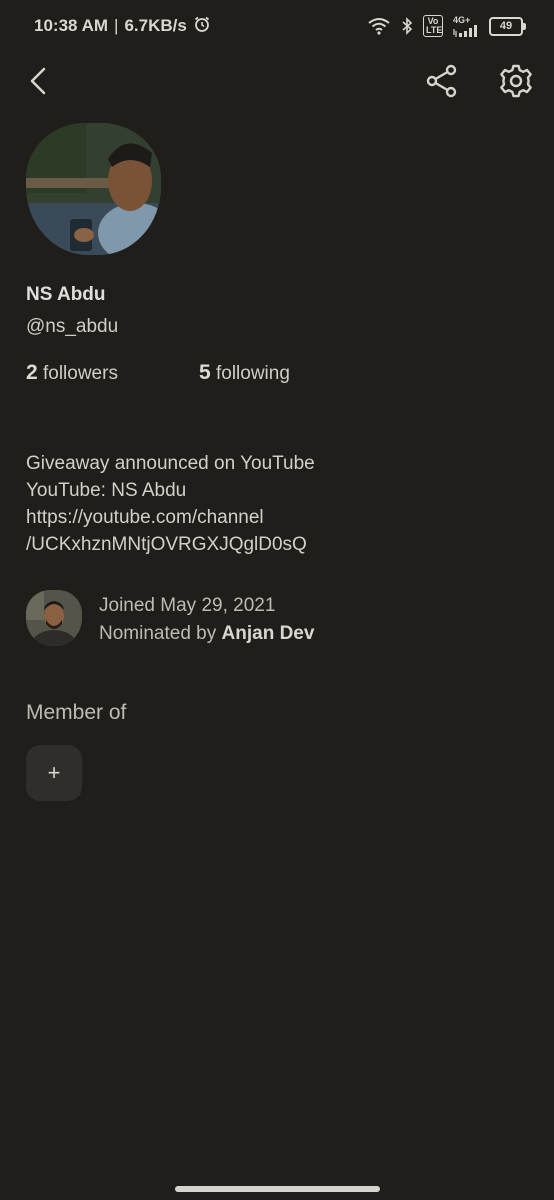 This screenshot has height=1200, width=554. I want to click on plus-icon: +, so click(54, 772).